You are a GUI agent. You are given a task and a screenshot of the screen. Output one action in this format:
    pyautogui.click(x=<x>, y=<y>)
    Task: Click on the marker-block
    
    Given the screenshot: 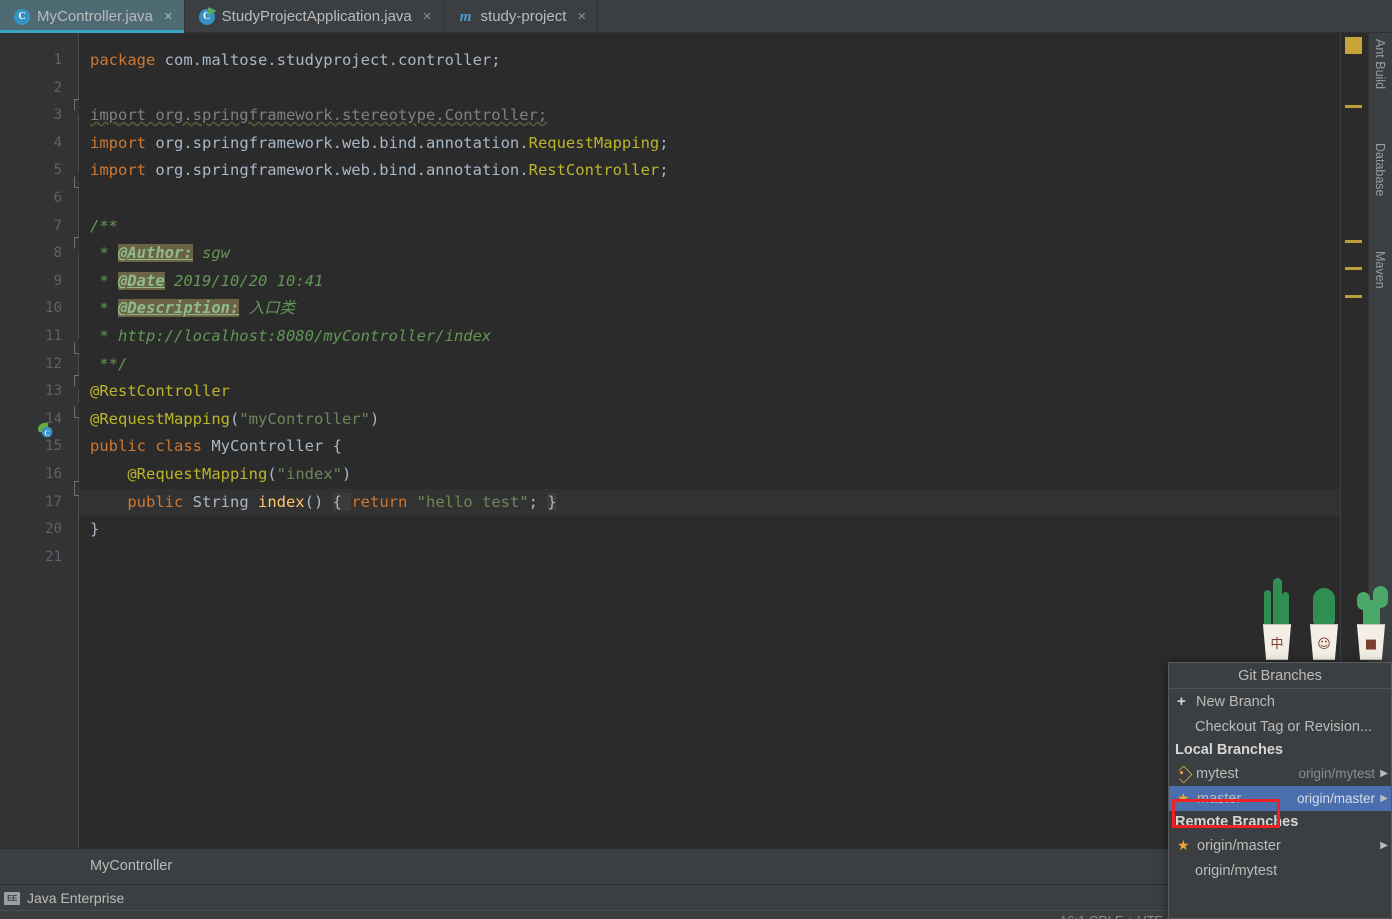 What is the action you would take?
    pyautogui.click(x=1353, y=45)
    